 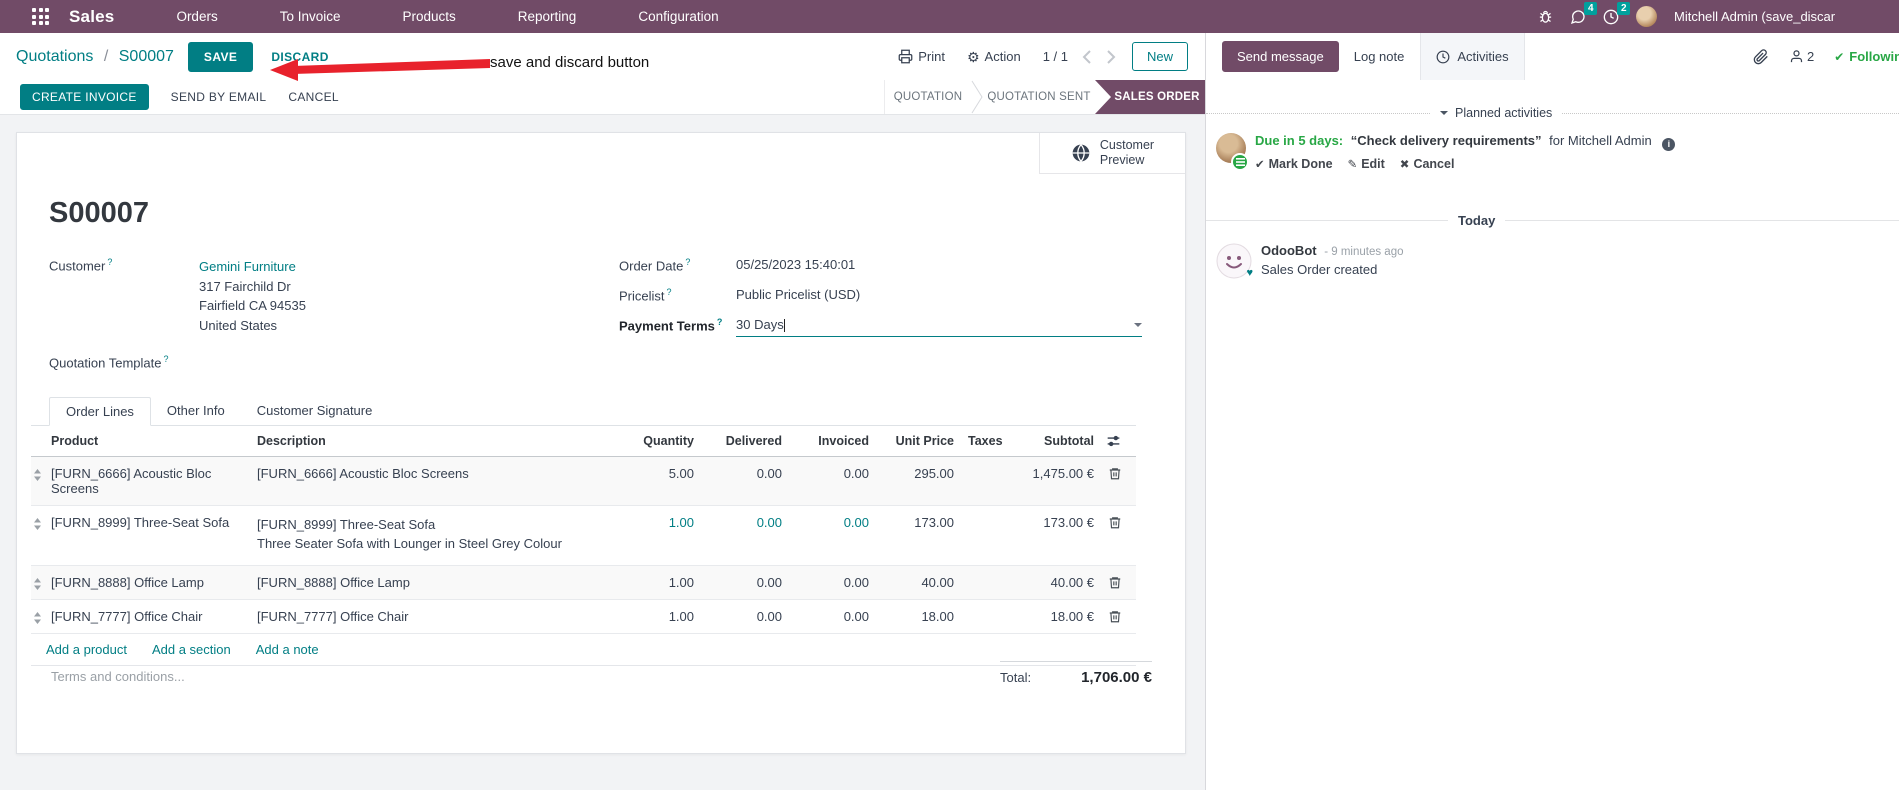 I want to click on planned-activities-toggle: Planned activities, so click(x=1552, y=113).